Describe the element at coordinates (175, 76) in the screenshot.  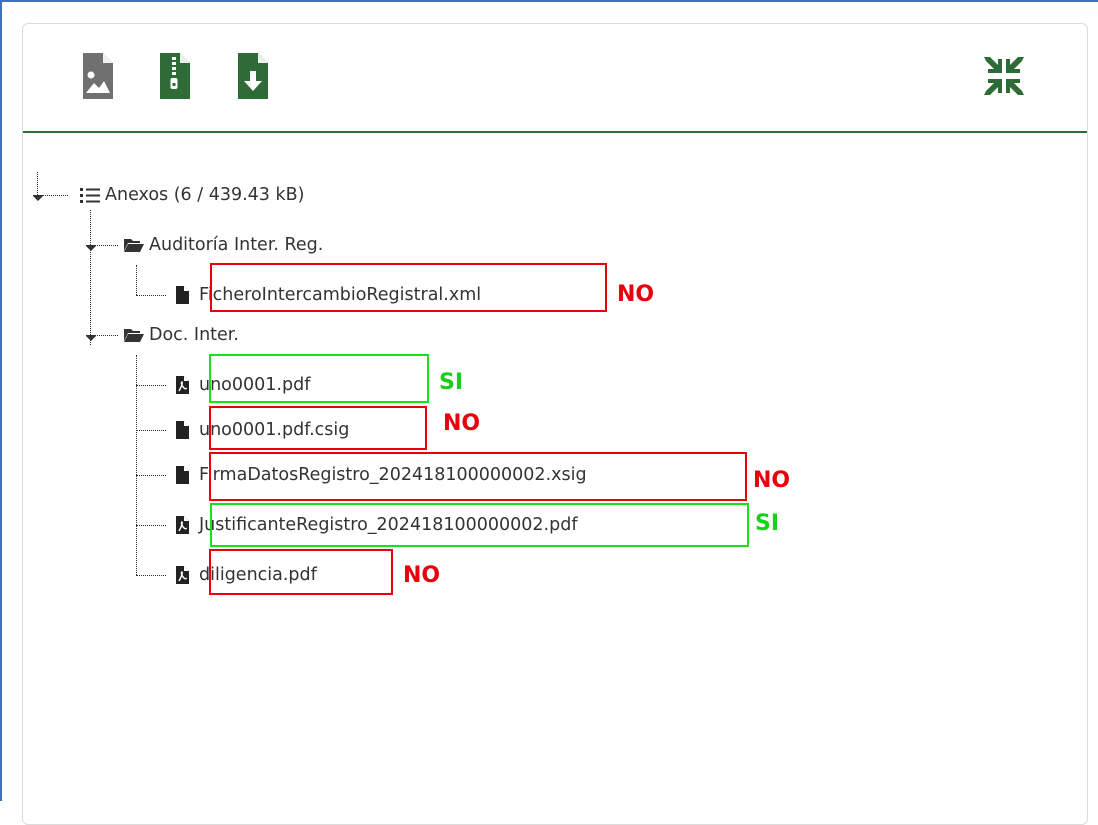
I see `zip-file-icon` at that location.